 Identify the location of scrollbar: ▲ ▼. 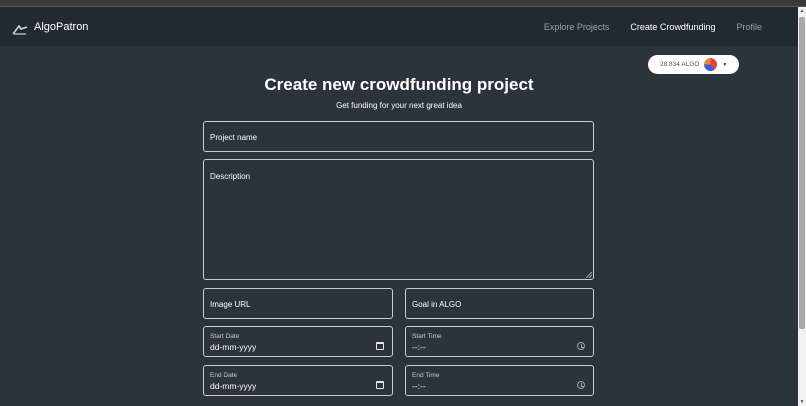
(802, 206).